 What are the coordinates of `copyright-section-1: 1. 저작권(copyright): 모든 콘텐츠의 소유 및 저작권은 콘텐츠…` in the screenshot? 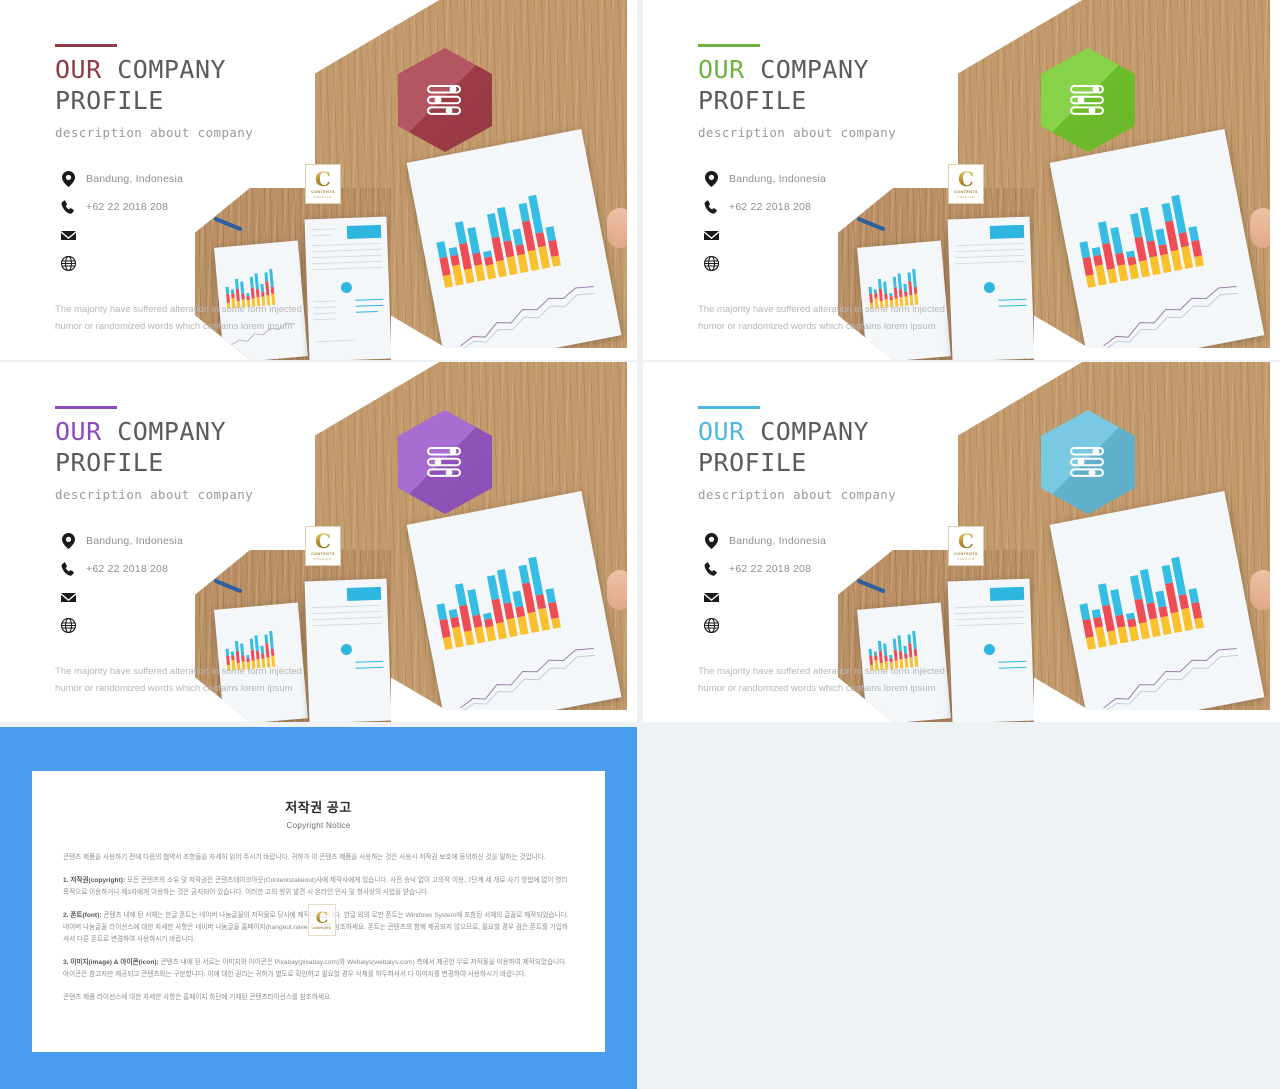 It's located at (318, 887).